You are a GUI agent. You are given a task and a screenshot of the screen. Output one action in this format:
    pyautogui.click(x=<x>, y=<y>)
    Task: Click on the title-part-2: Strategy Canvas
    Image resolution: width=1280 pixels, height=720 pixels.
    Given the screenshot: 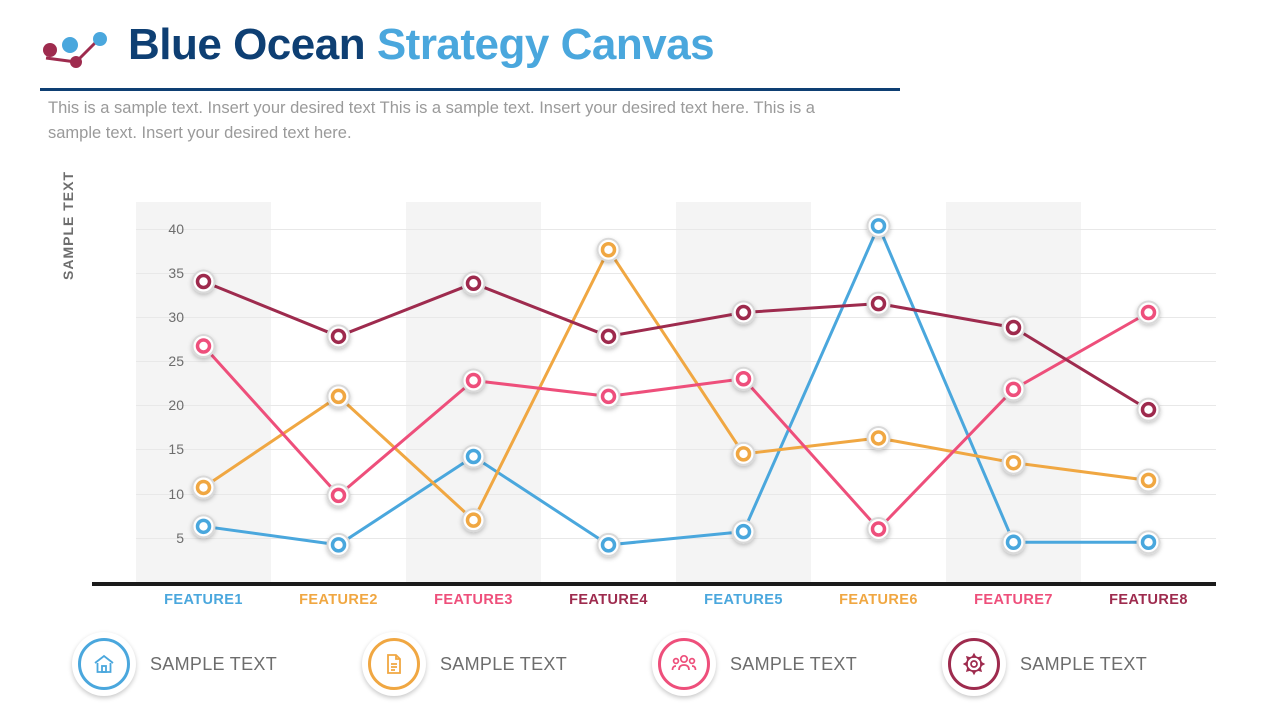 What is the action you would take?
    pyautogui.click(x=545, y=44)
    